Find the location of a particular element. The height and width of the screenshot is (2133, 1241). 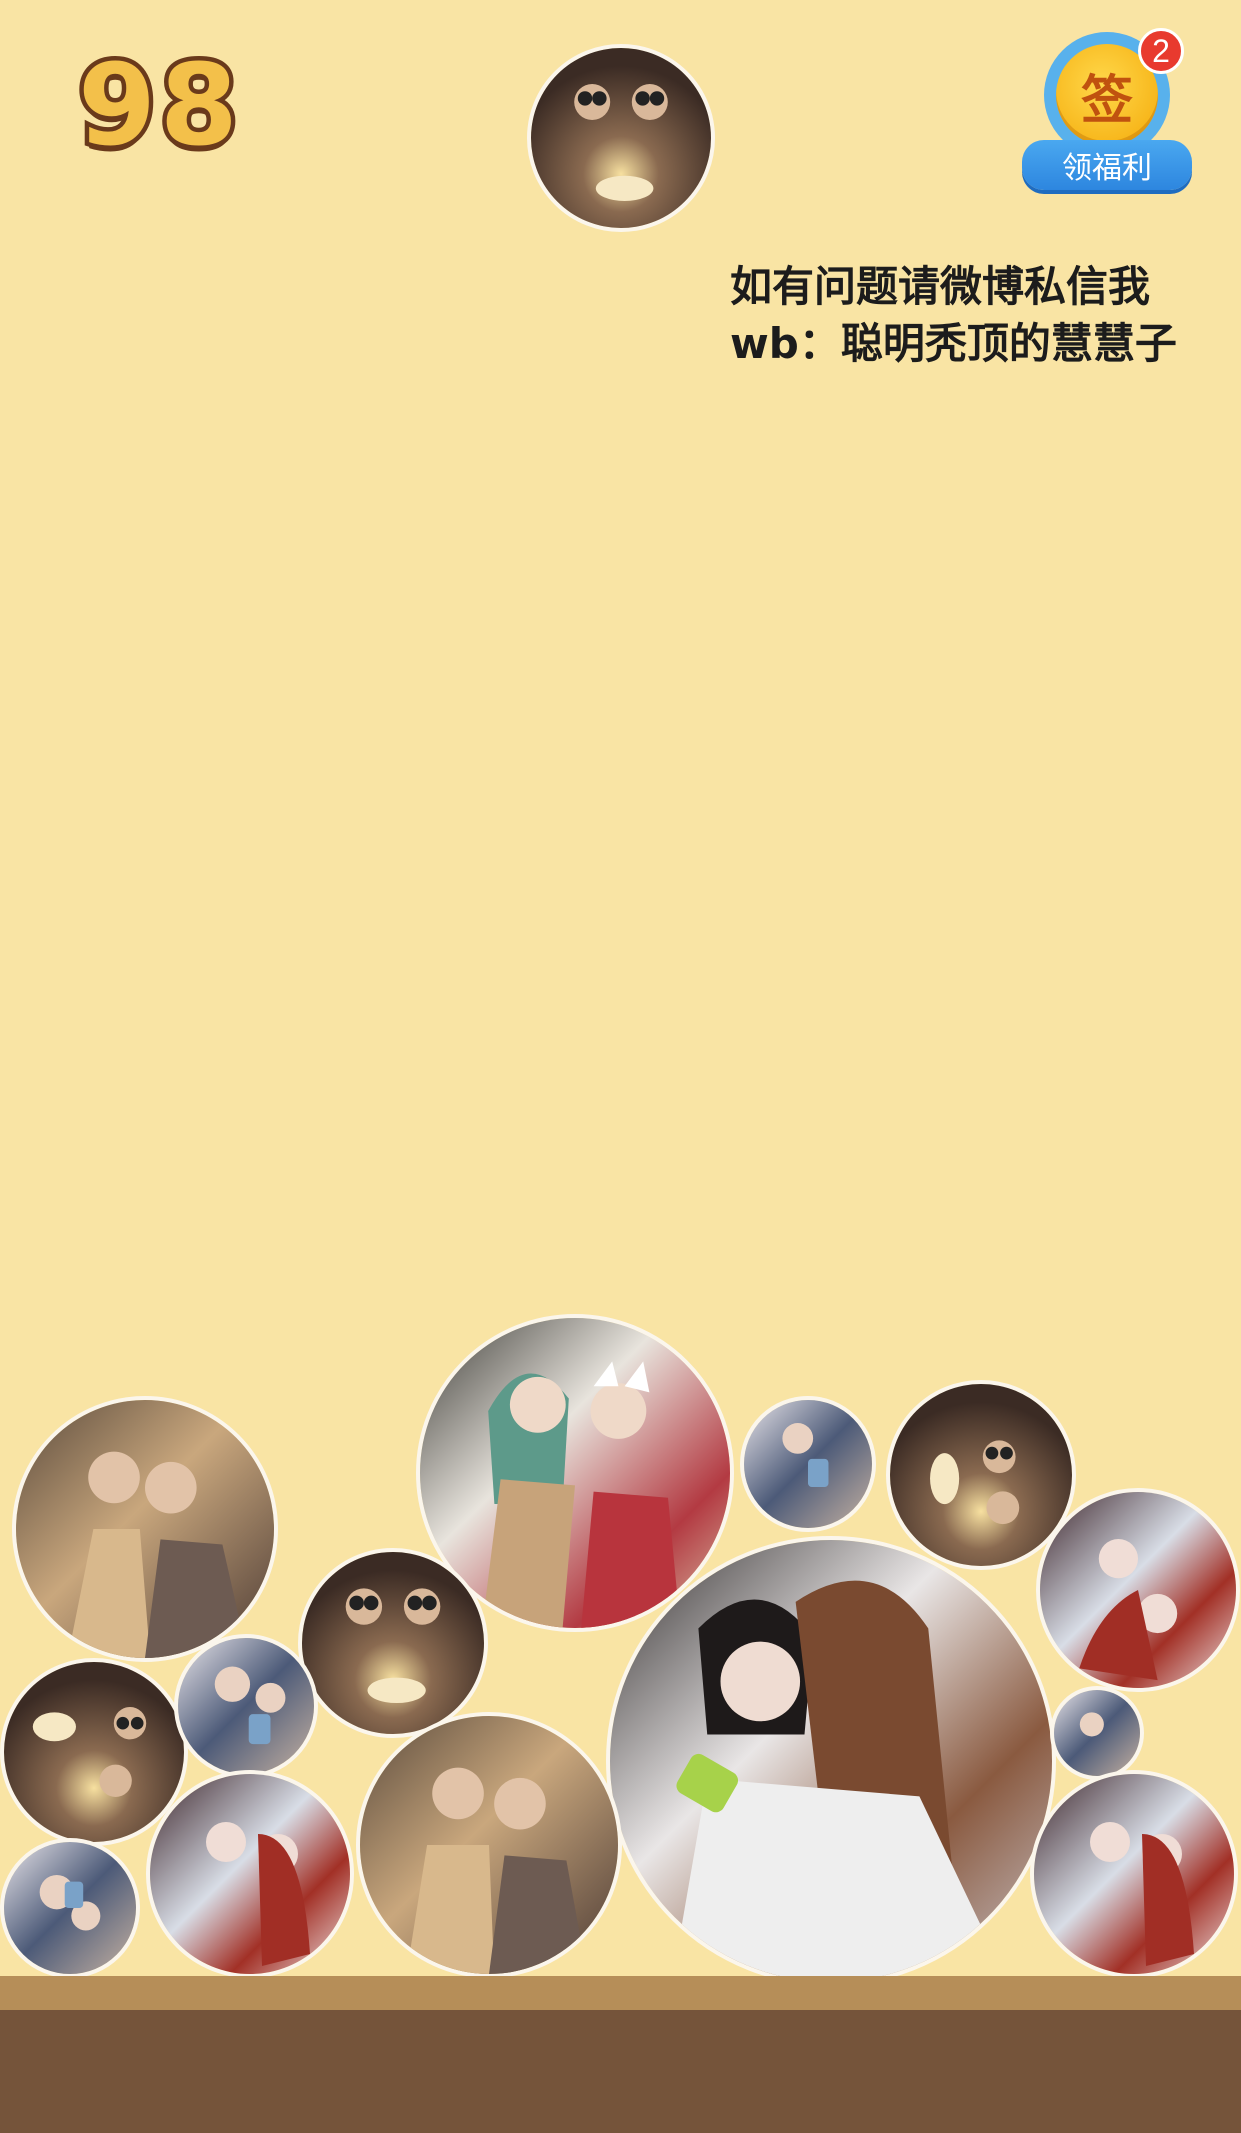

ground-edge is located at coordinates (620, 1993).